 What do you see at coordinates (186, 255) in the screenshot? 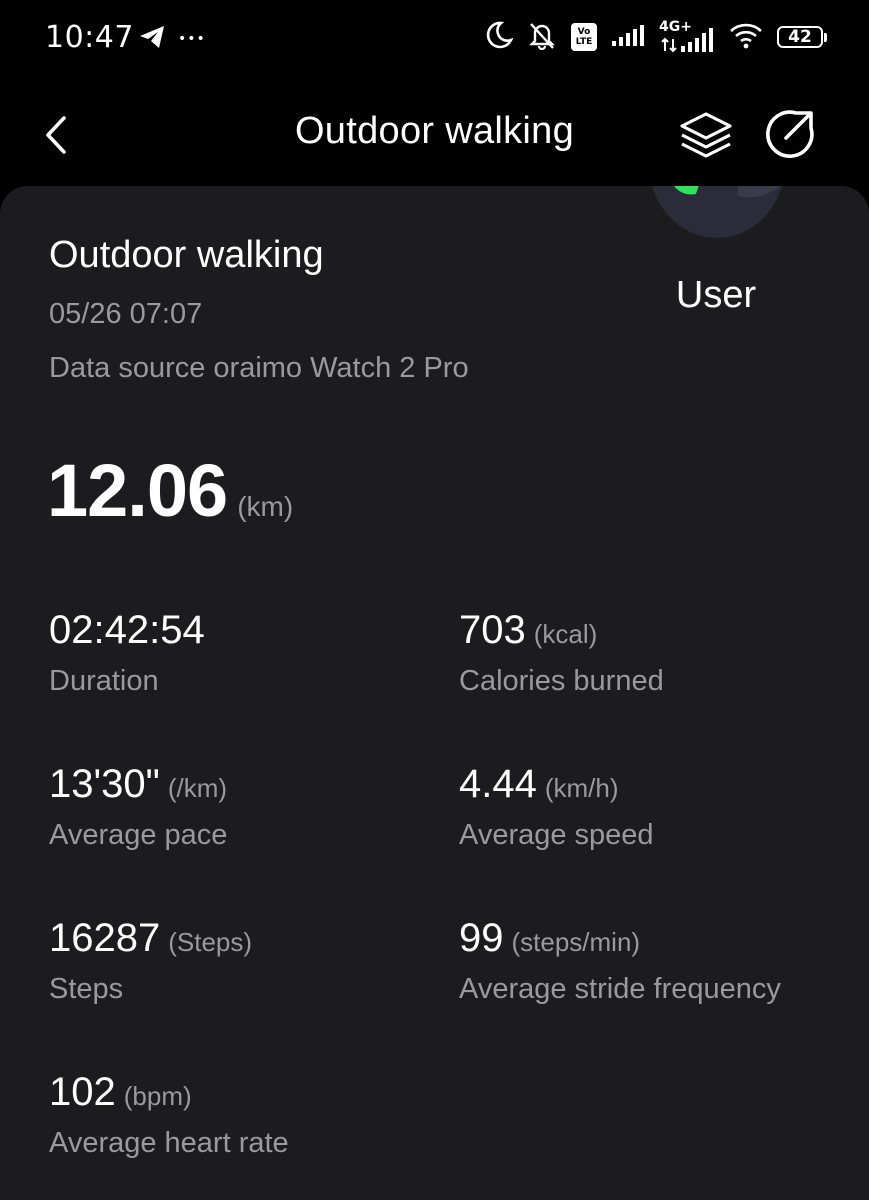
I see `workout-title: Outdoor walking` at bounding box center [186, 255].